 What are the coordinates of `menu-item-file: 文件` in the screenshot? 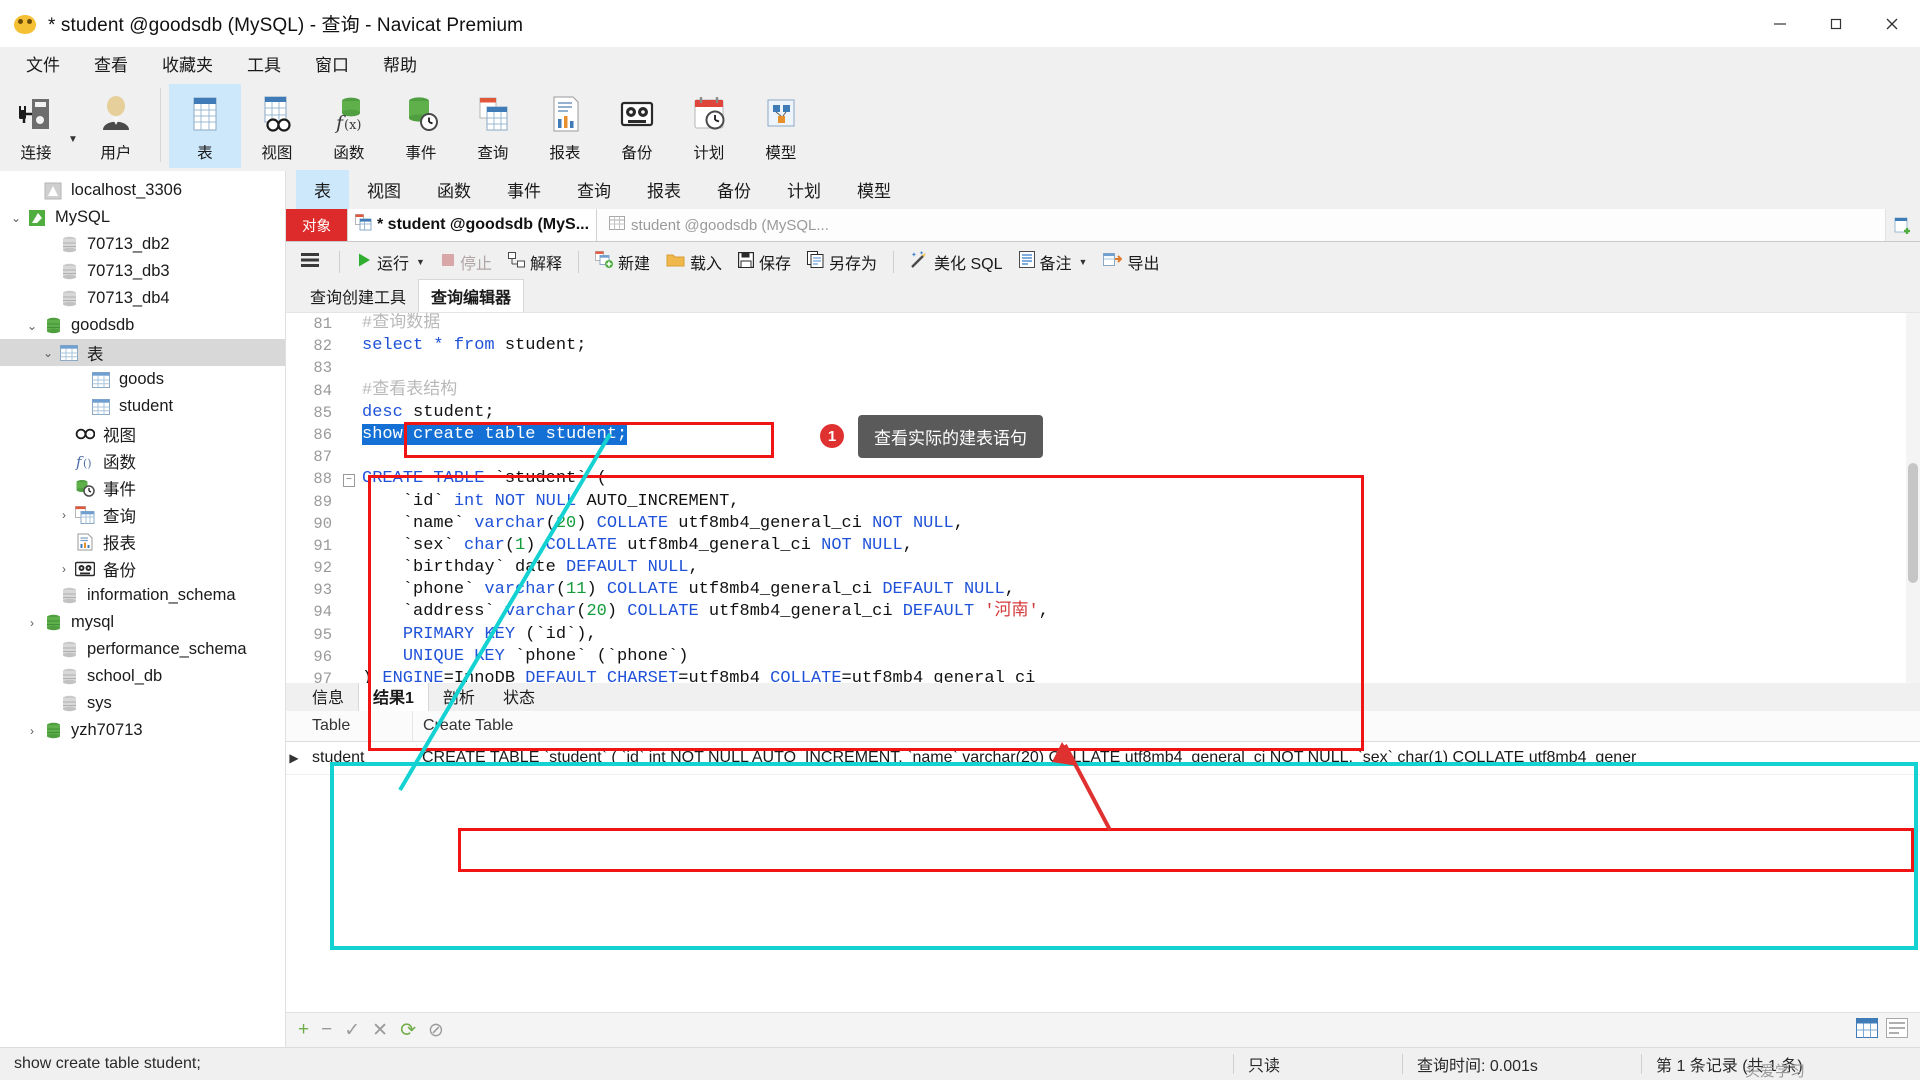 It's located at (43, 63).